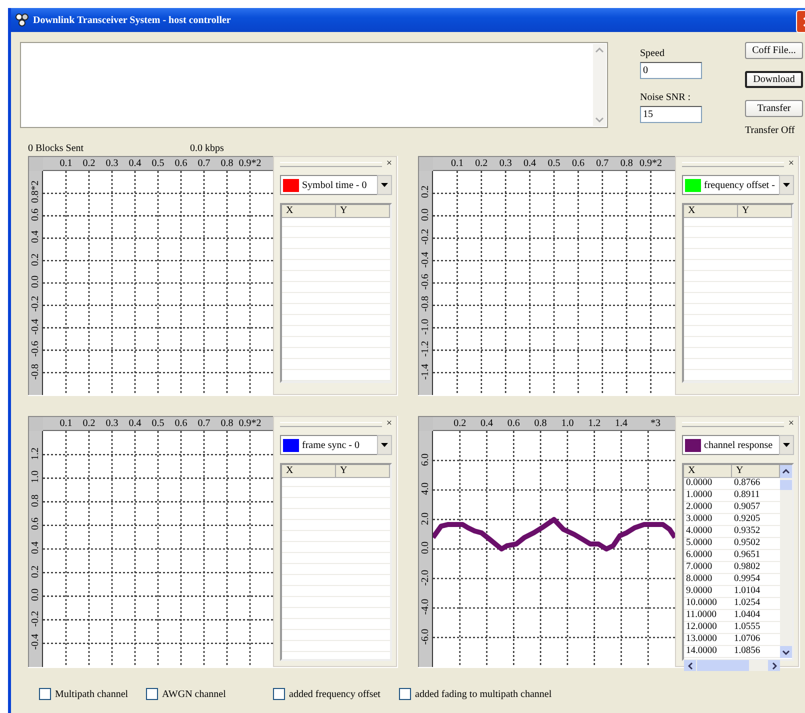  What do you see at coordinates (426, 459) in the screenshot?
I see `y-tick-label: 6.0` at bounding box center [426, 459].